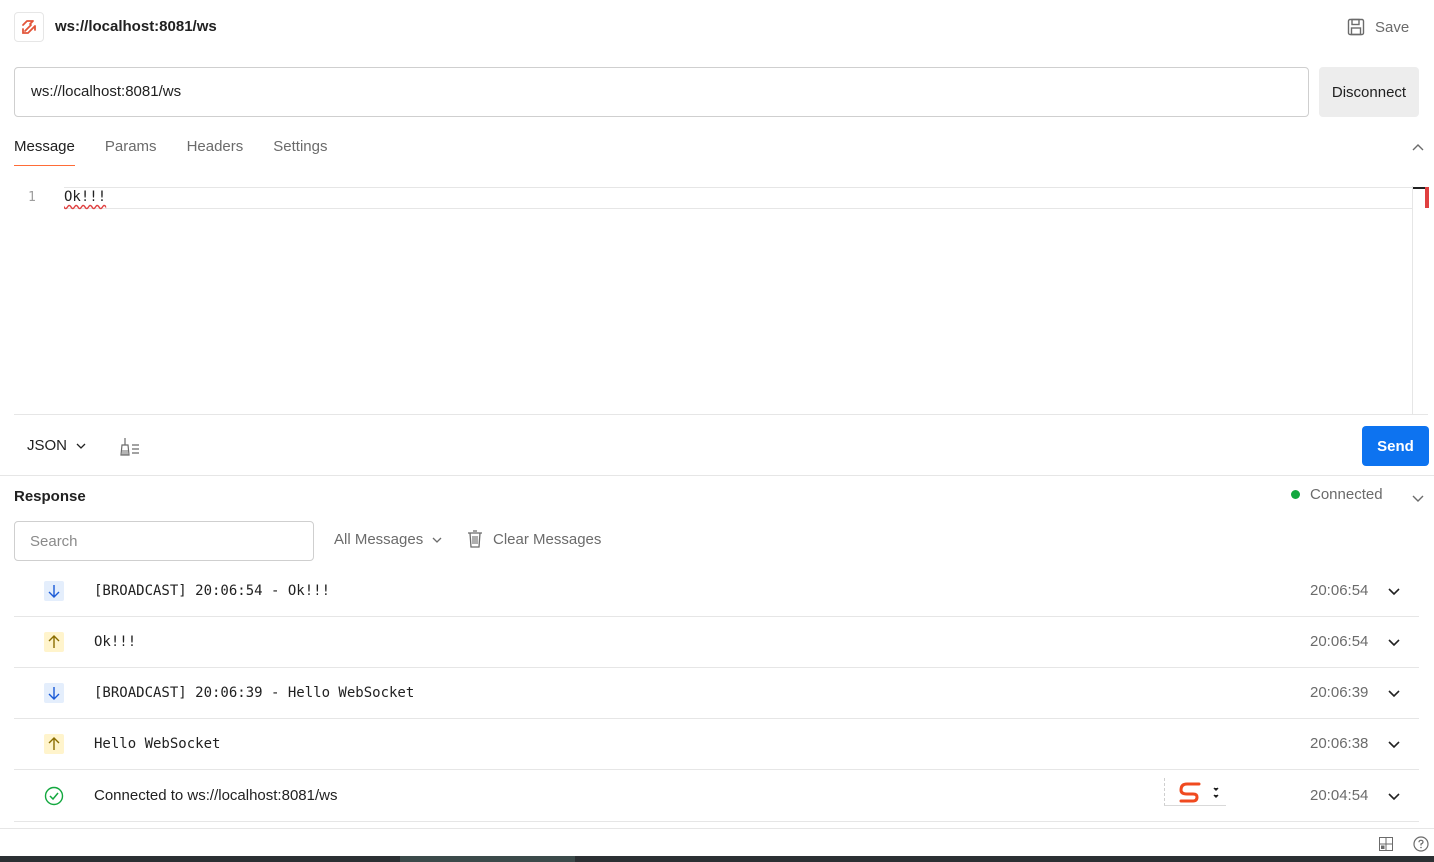  Describe the element at coordinates (50, 496) in the screenshot. I see `response-title: Response` at that location.